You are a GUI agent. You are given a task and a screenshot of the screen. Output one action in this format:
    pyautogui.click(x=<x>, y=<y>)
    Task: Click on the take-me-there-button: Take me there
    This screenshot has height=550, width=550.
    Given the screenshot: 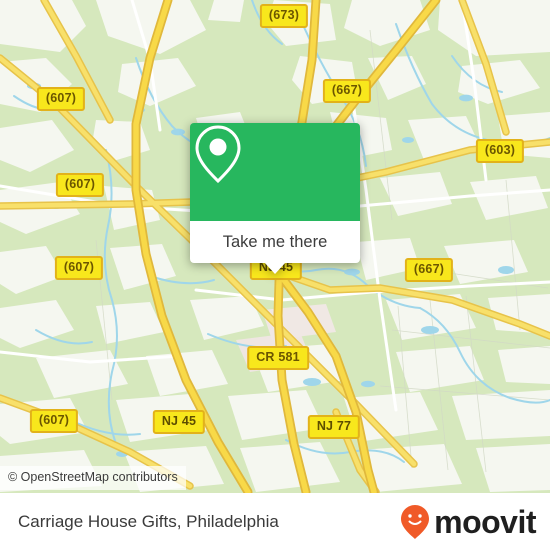 What is the action you would take?
    pyautogui.click(x=275, y=242)
    